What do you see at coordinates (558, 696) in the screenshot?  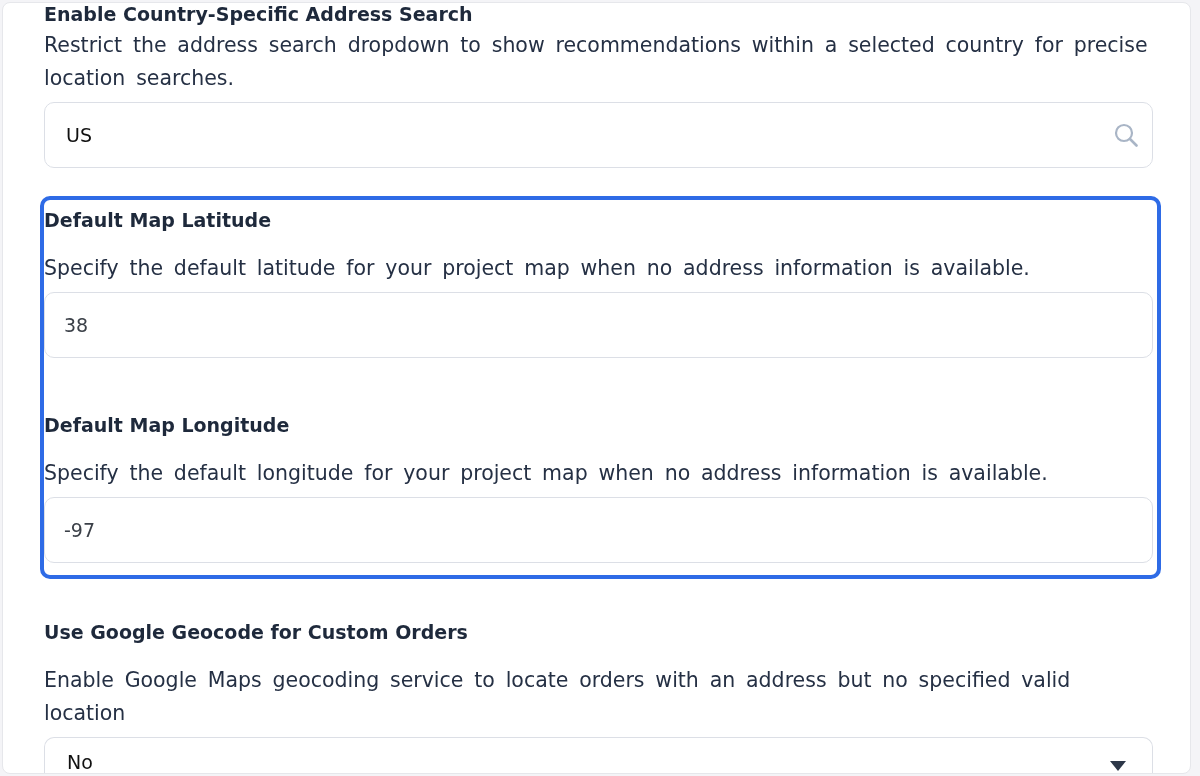 I see `field-description: Enable Google Maps geocoding service to locate orders with an address but no specified valid location` at bounding box center [558, 696].